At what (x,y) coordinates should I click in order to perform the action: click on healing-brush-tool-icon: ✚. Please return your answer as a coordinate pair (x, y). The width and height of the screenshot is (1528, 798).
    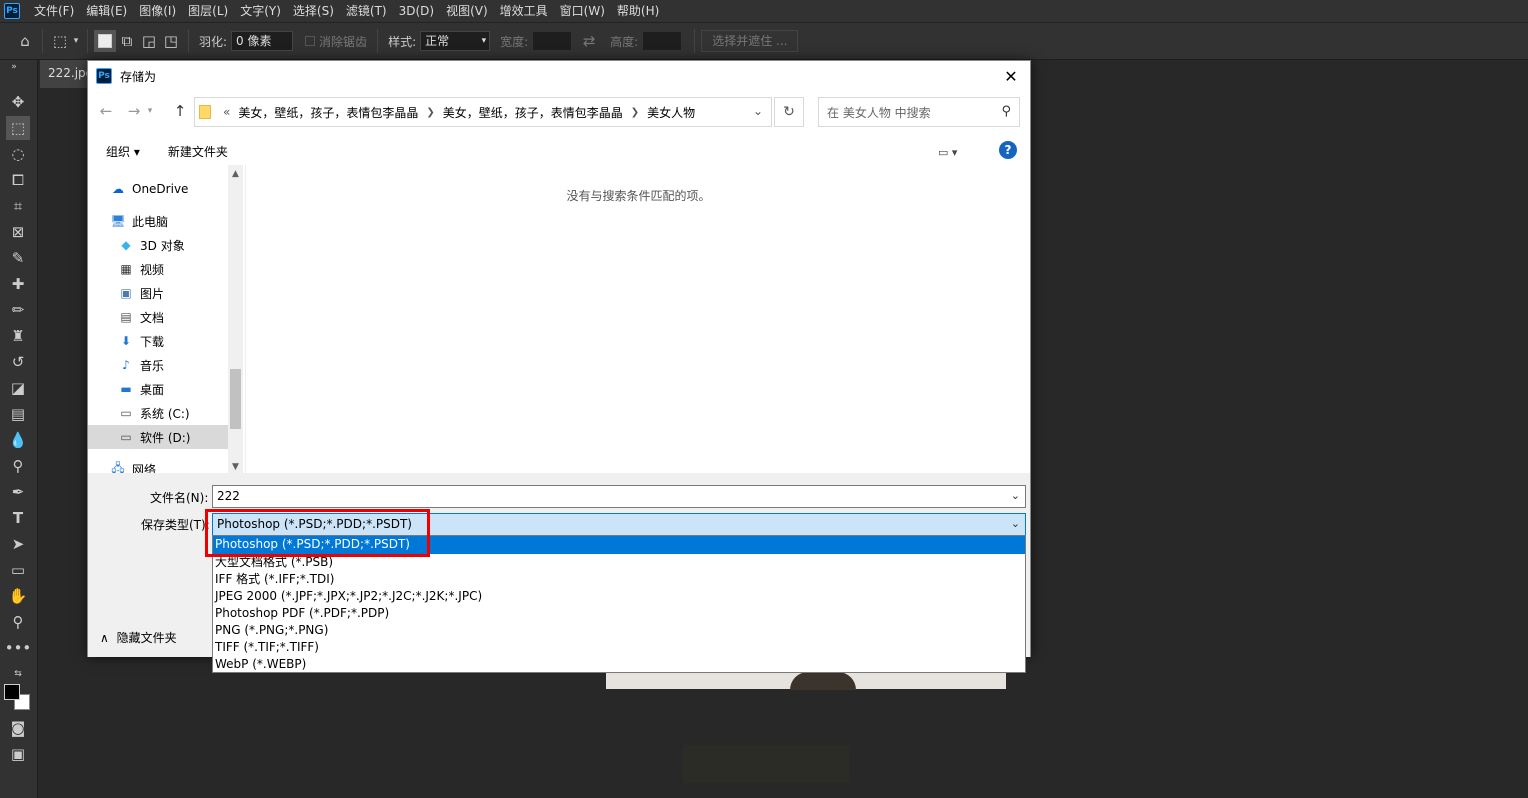
    Looking at the image, I should click on (18, 284).